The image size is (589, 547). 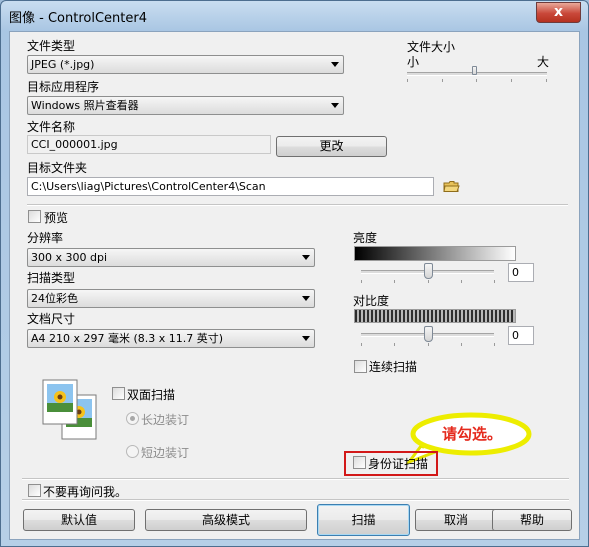 I want to click on contrast-slider-thumb, so click(x=428, y=334).